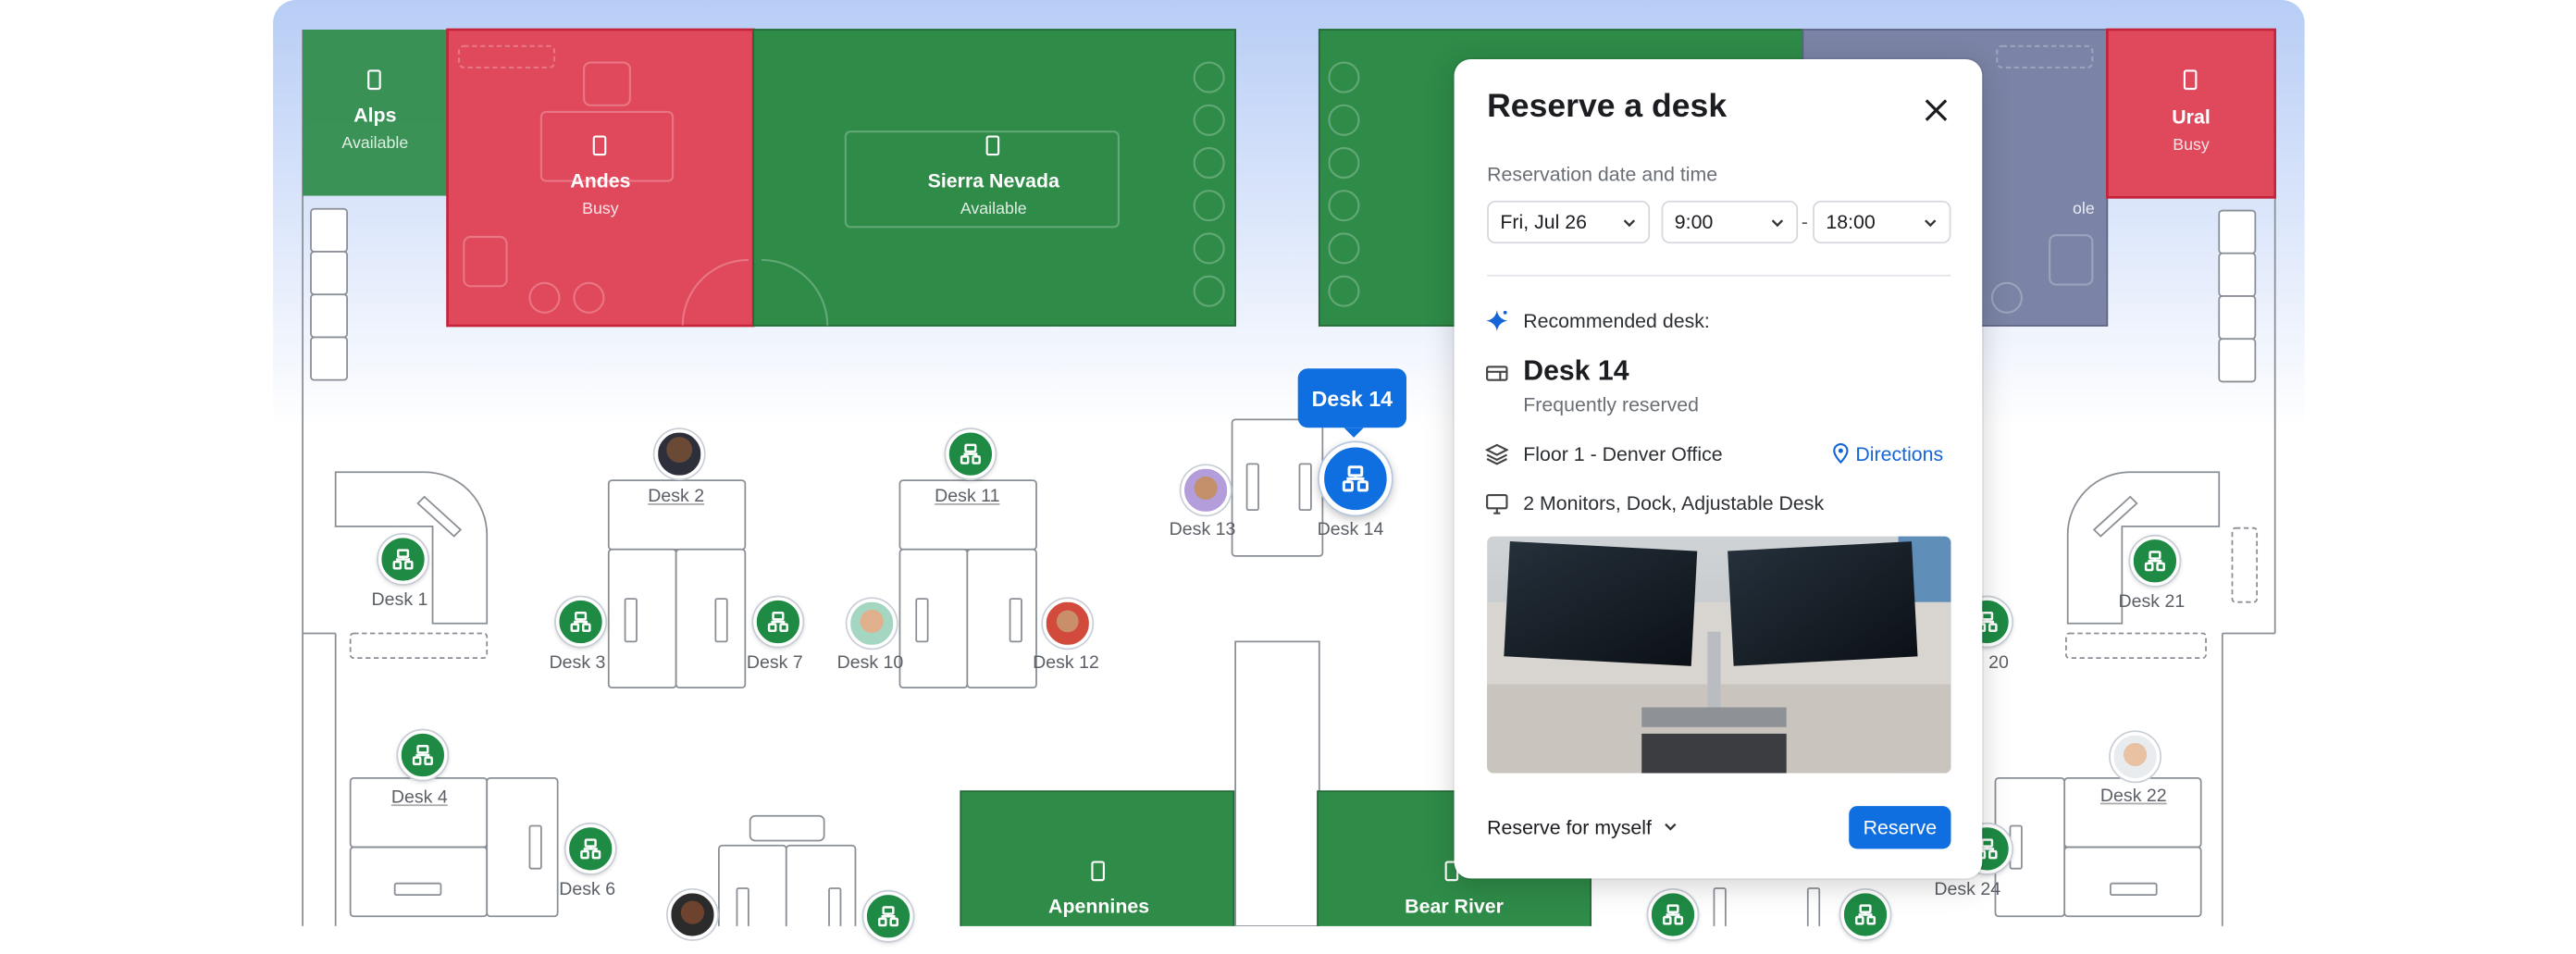 Image resolution: width=2576 pixels, height=954 pixels. Describe the element at coordinates (676, 497) in the screenshot. I see `desk-label-2: Desk 2` at that location.